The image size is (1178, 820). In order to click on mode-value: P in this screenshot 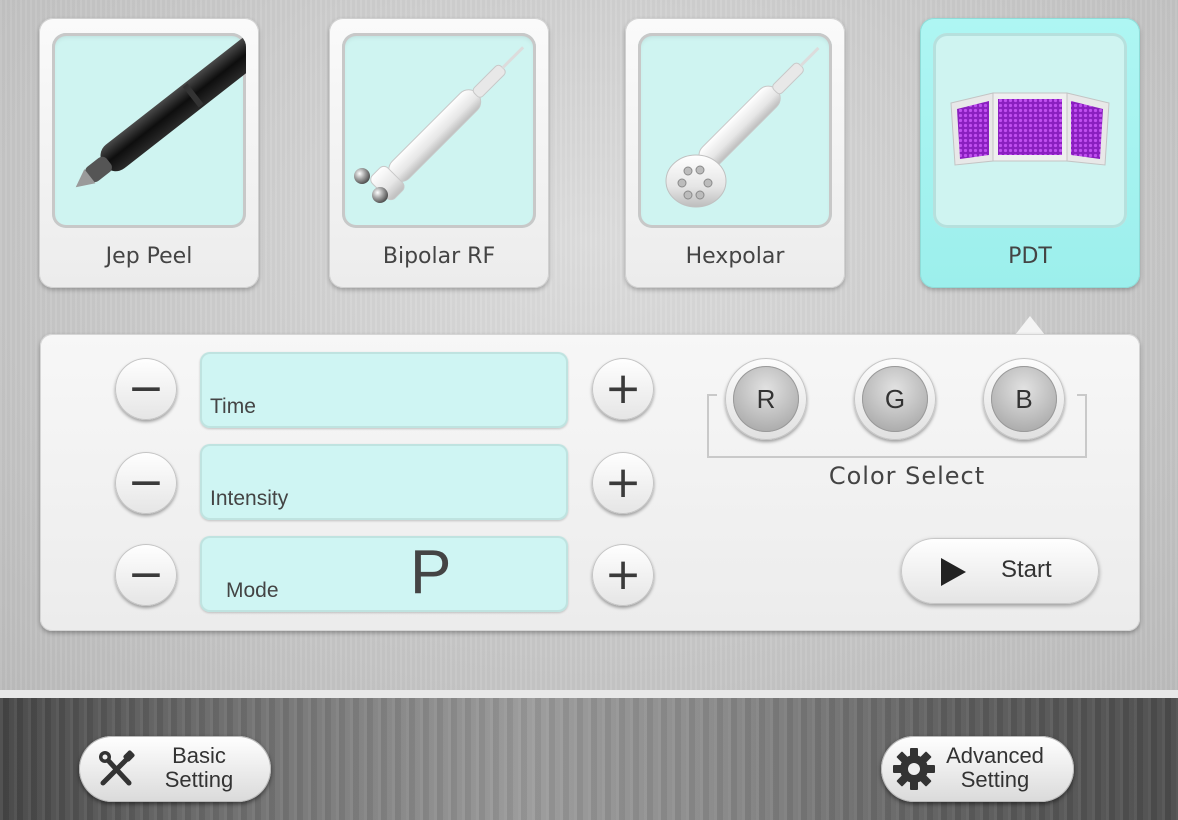, I will do `click(431, 572)`.